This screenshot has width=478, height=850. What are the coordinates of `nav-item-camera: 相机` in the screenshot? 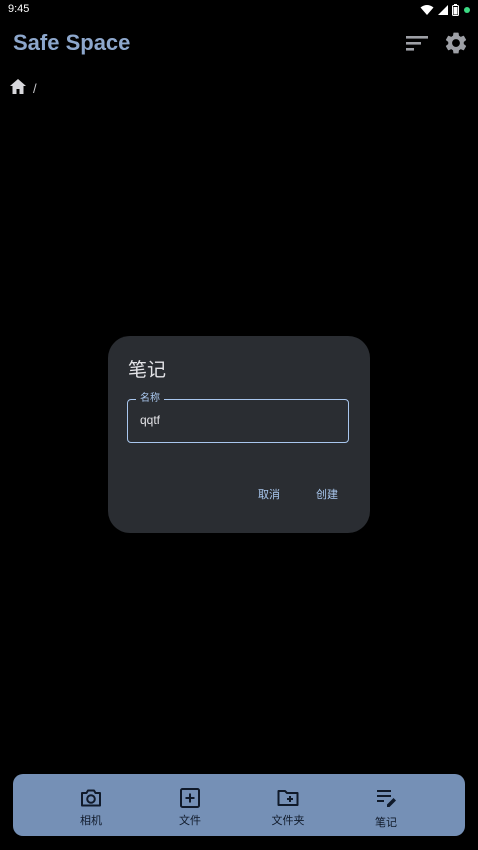 It's located at (91, 805).